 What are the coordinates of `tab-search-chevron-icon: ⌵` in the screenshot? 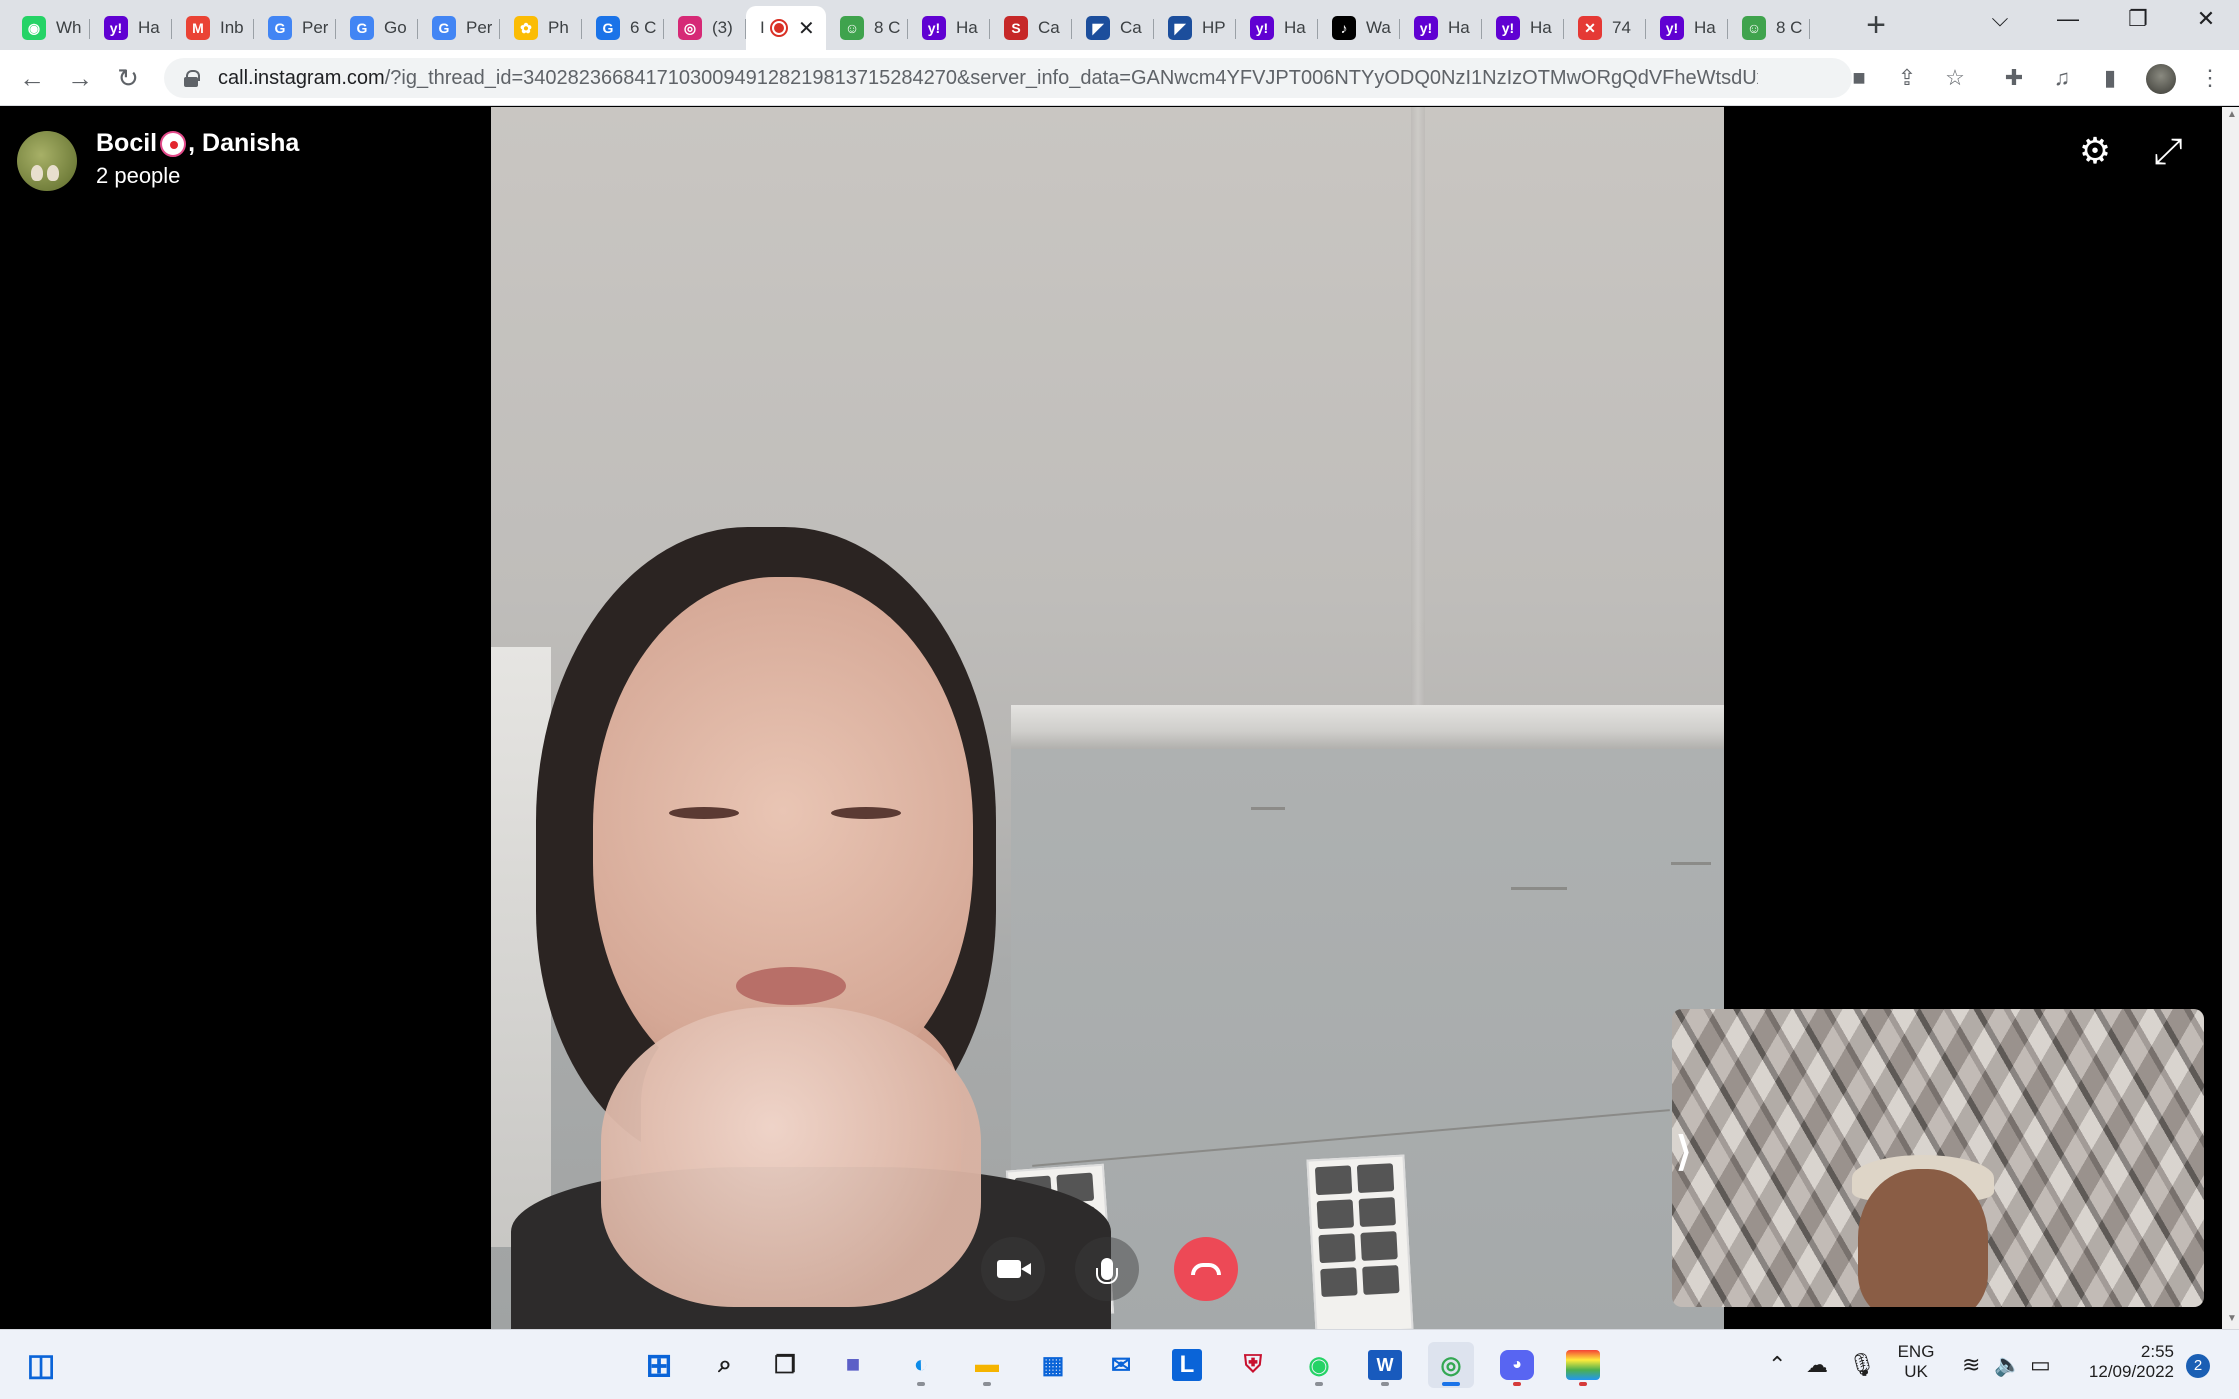 It's located at (2000, 19).